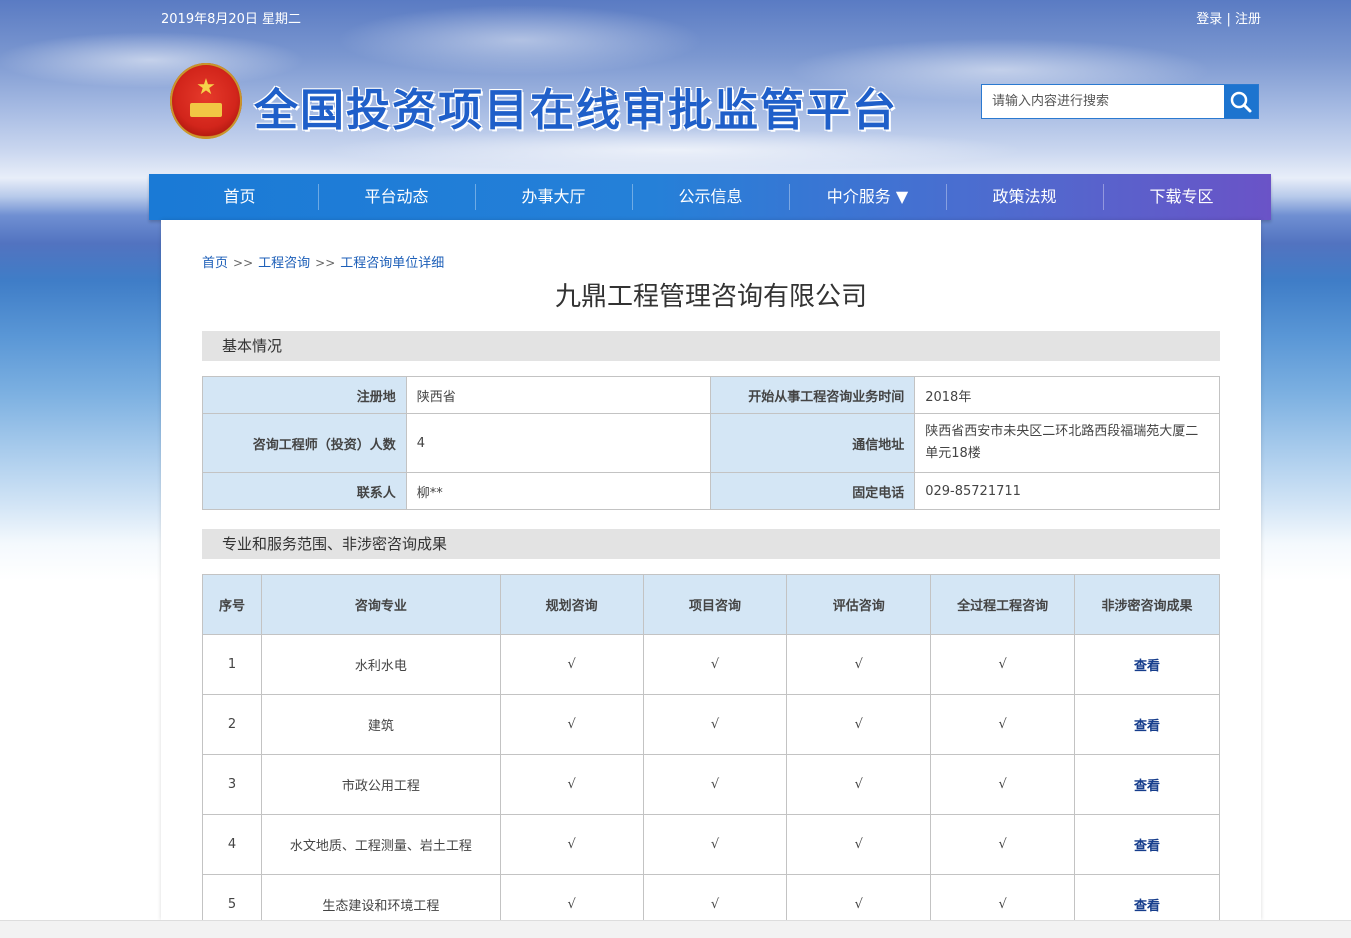 The width and height of the screenshot is (1351, 938). I want to click on basic-info-header: 基本情况, so click(711, 346).